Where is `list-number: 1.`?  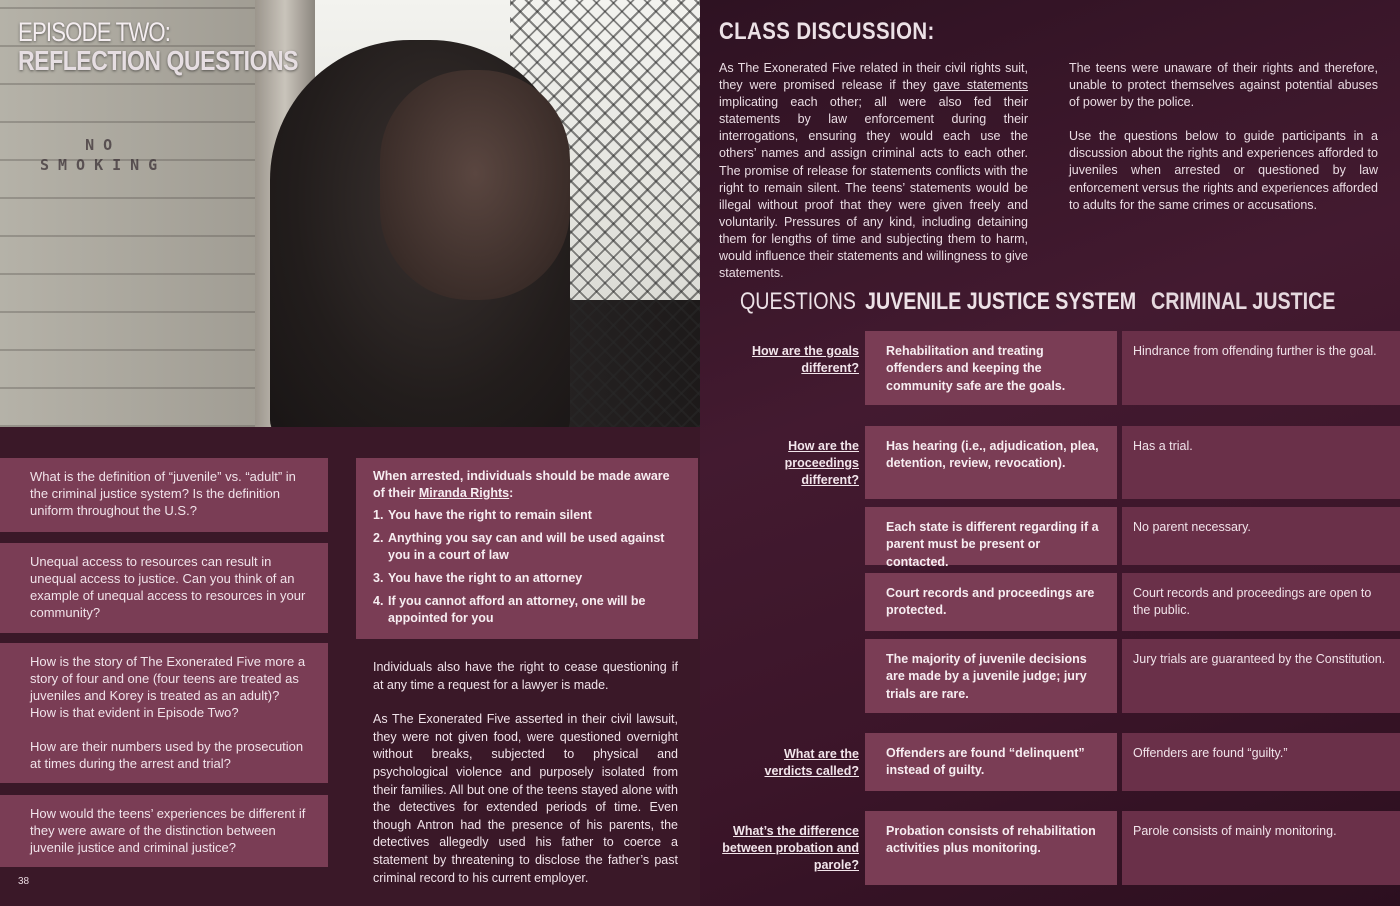
list-number: 1. is located at coordinates (378, 515).